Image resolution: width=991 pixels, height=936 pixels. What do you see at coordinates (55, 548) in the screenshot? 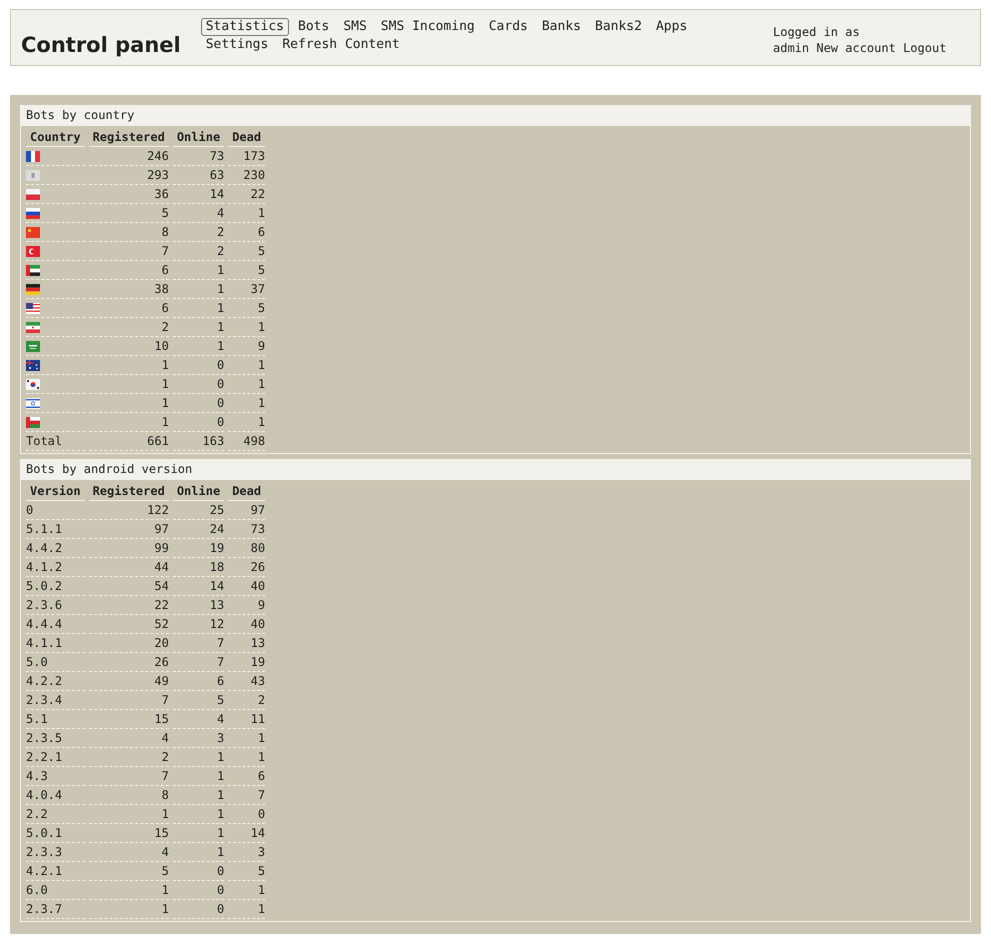
I see `table-cell: 4.4.2` at bounding box center [55, 548].